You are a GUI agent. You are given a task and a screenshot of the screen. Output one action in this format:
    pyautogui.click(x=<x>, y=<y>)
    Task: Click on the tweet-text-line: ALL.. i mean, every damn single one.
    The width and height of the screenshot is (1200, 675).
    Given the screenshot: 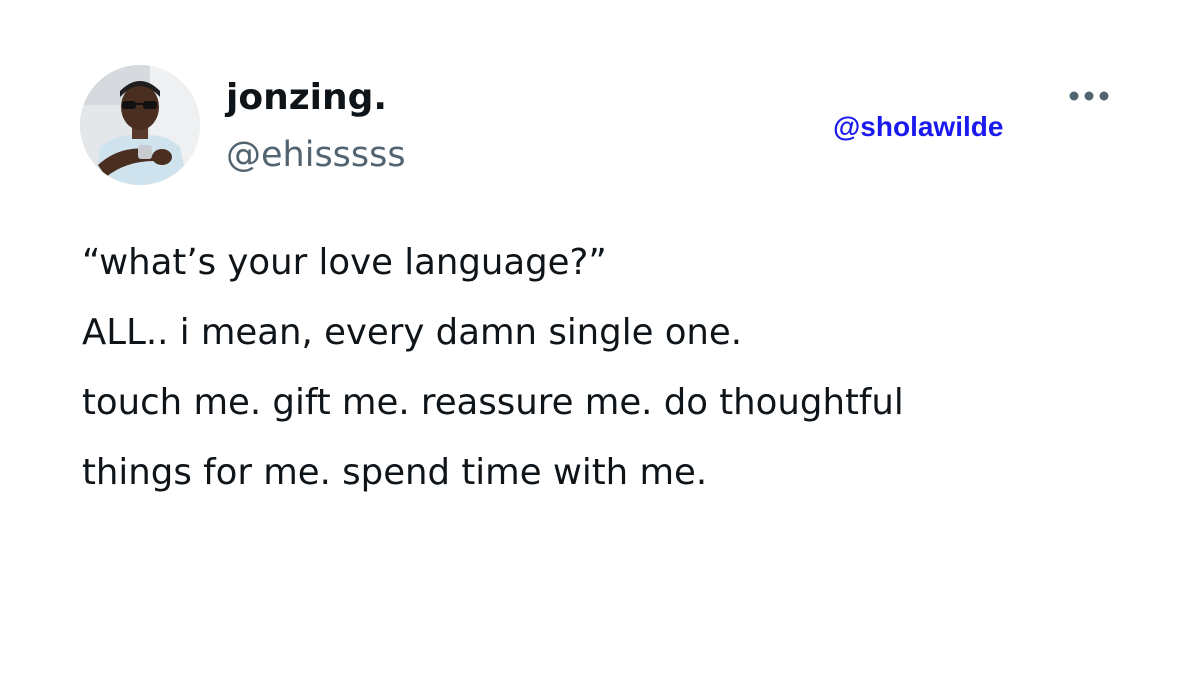 What is the action you would take?
    pyautogui.click(x=412, y=332)
    